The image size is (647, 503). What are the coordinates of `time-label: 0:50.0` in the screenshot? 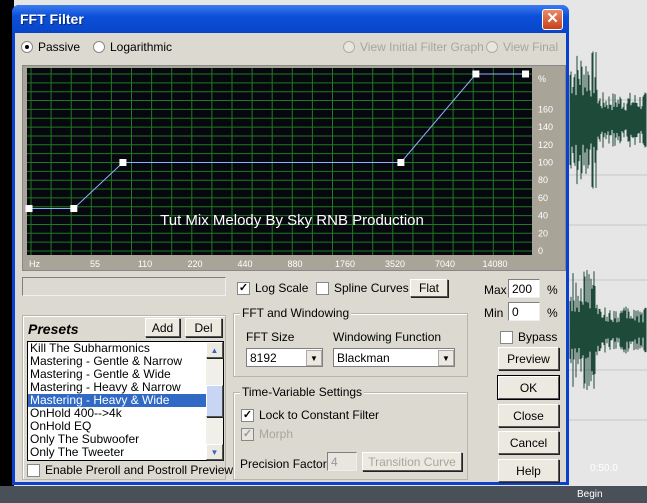 It's located at (604, 468).